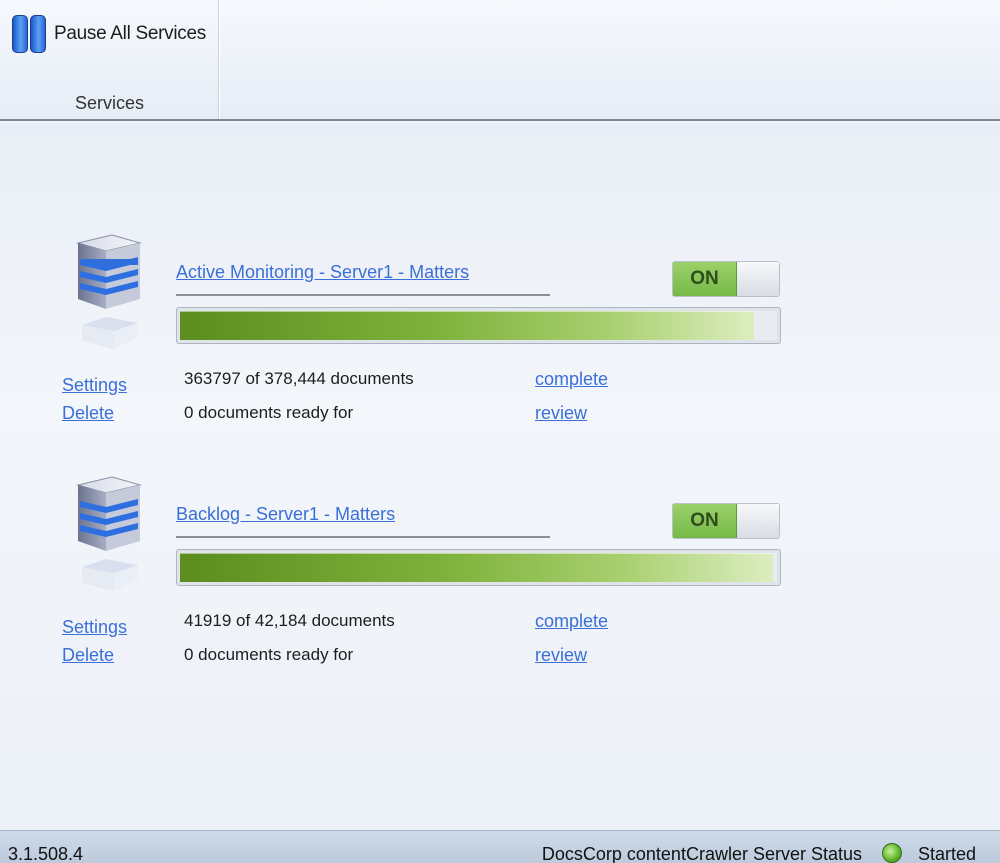 Image resolution: width=1000 pixels, height=863 pixels. Describe the element at coordinates (46, 853) in the screenshot. I see `version-text: 3.1.508.4` at that location.